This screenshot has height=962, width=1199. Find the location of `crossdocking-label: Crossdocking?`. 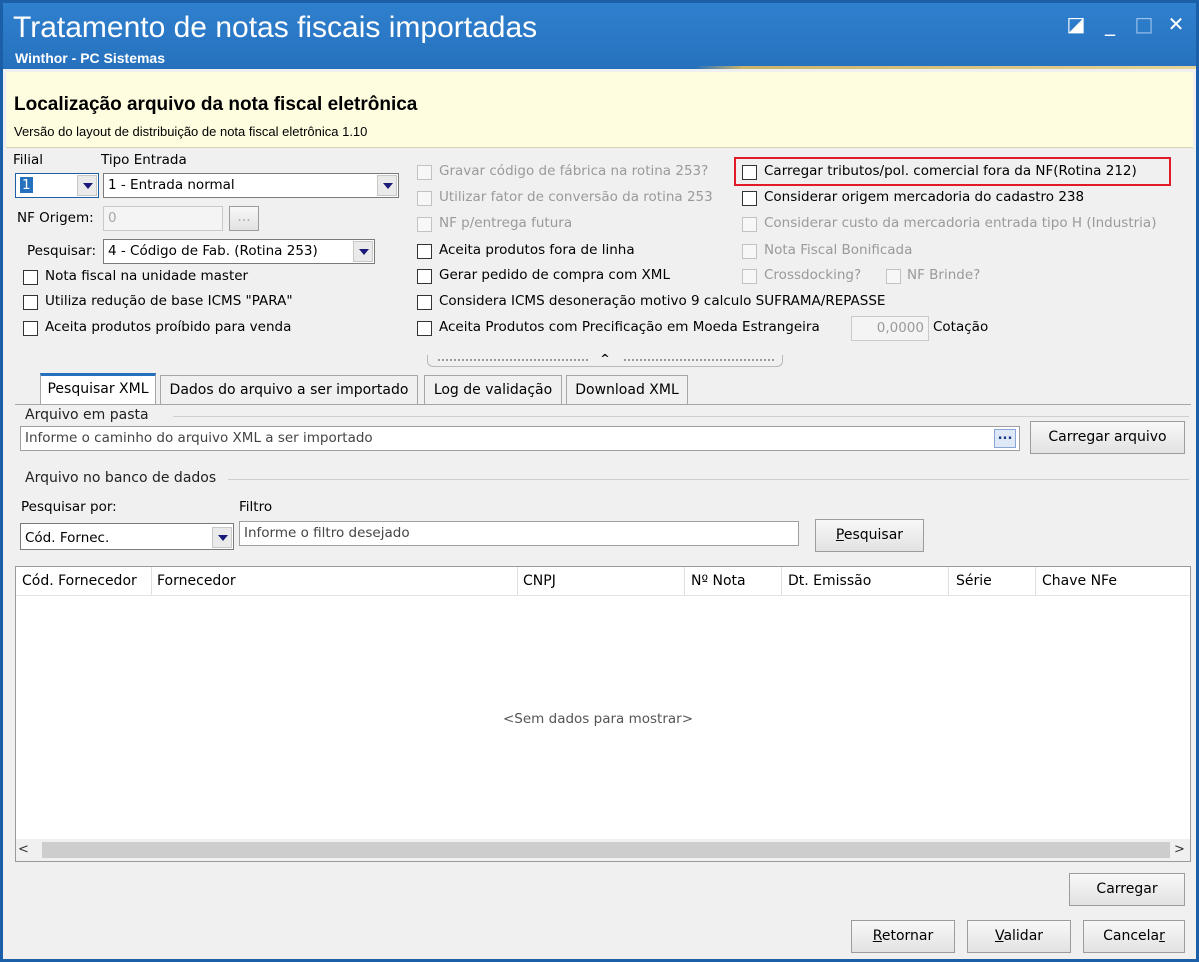

crossdocking-label: Crossdocking? is located at coordinates (813, 275).